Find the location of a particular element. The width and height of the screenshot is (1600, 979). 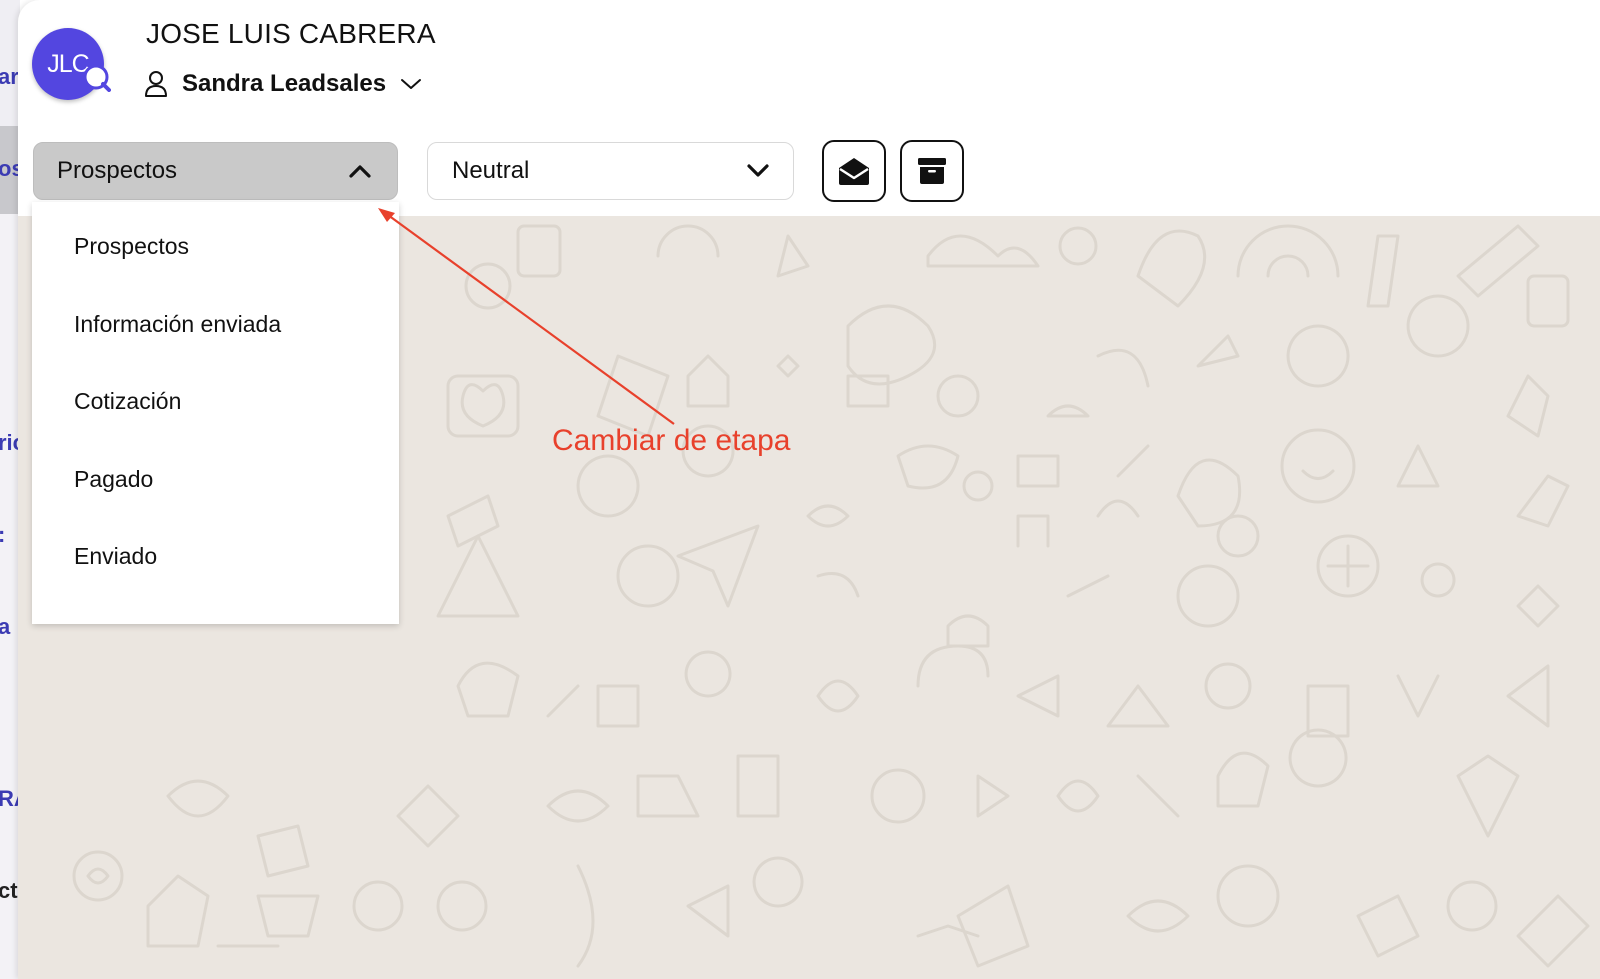

sidebar-top-area is located at coordinates (10, 63).